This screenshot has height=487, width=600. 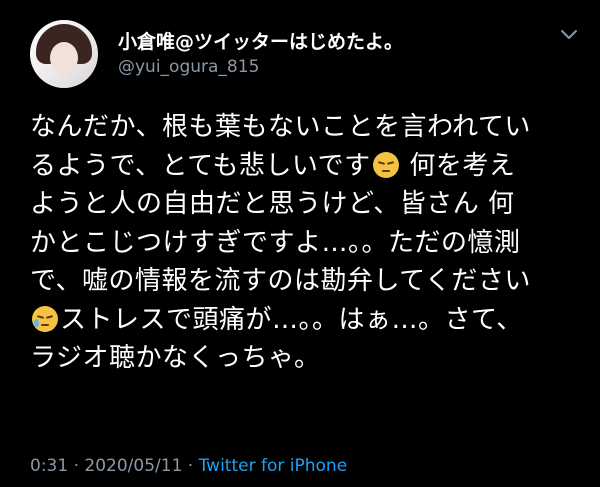 I want to click on avatar-face, so click(x=64, y=58).